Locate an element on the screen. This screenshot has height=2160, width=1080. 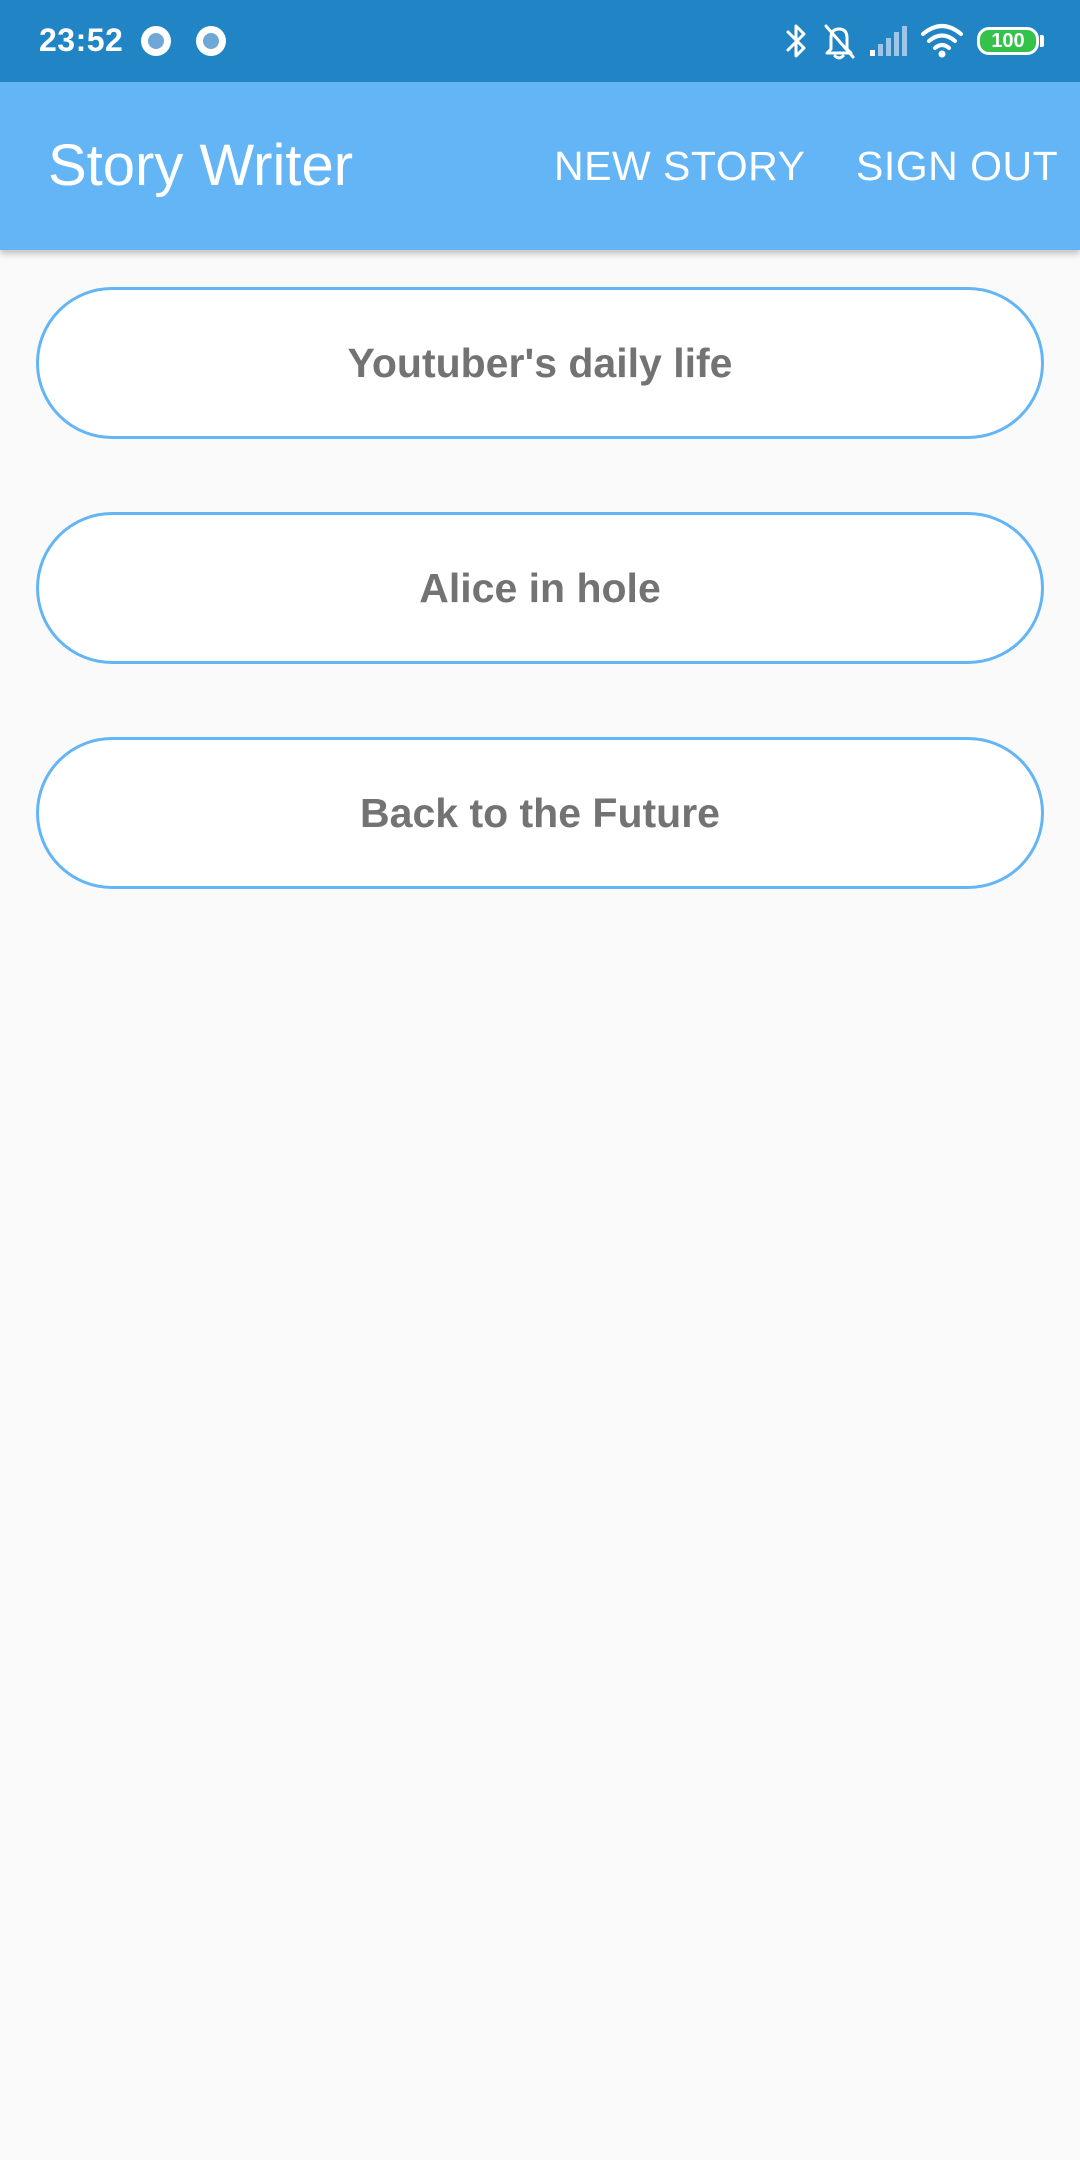
story-button: Back to the Future is located at coordinates (540, 813).